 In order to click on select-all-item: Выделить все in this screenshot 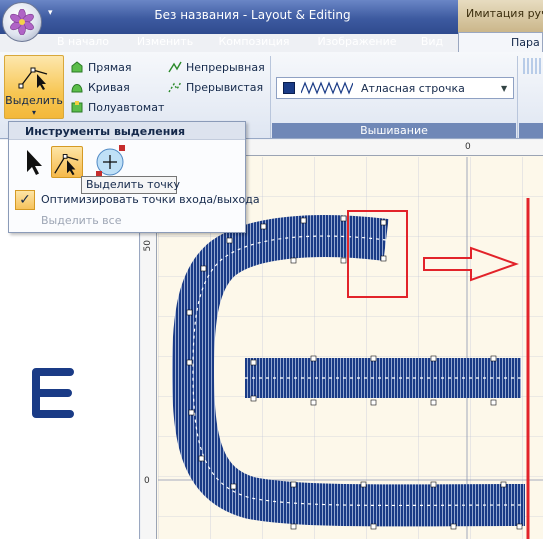, I will do `click(81, 220)`.